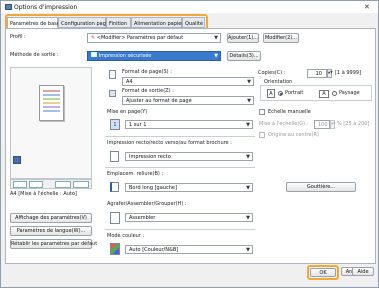 Image resolution: width=379 pixels, height=288 pixels. I want to click on layout-value: 1 sur 1, so click(138, 125).